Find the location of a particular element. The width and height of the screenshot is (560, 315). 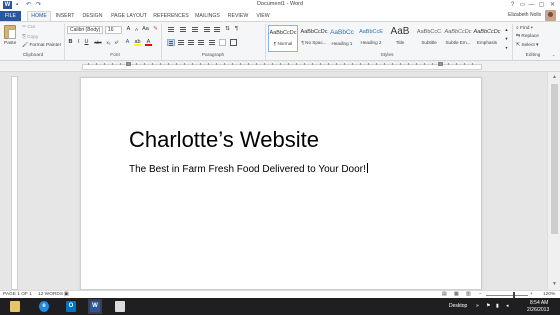

font-size-select: 16 is located at coordinates (113, 30).